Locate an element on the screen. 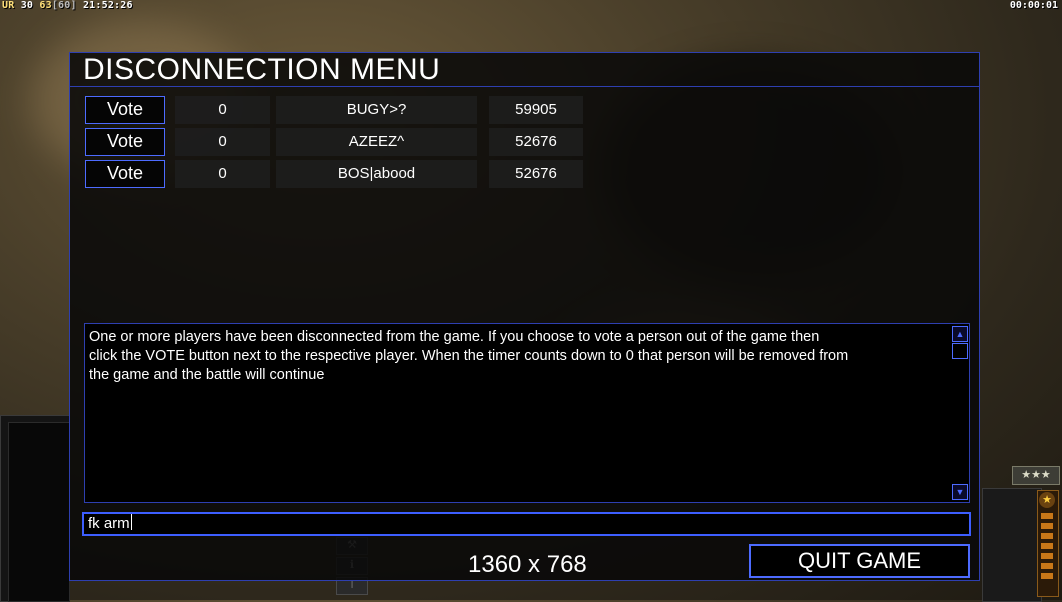 The height and width of the screenshot is (602, 1062). command-panel is located at coordinates (1012, 545).